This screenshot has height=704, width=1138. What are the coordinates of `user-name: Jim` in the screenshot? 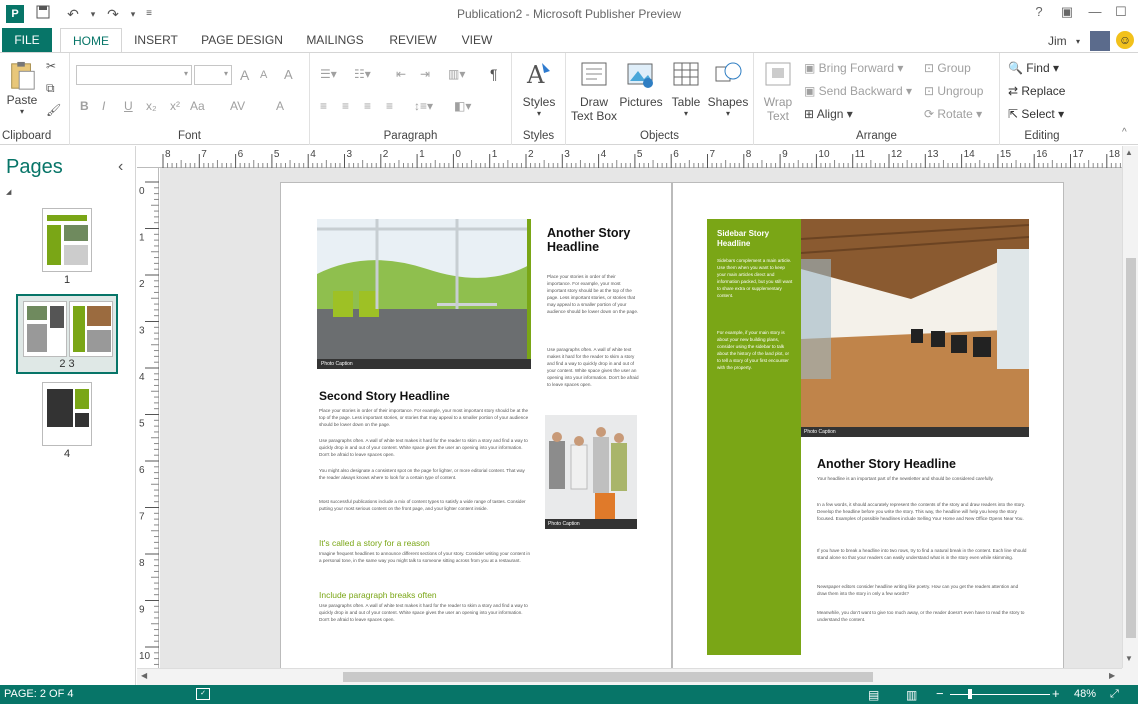 It's located at (1057, 41).